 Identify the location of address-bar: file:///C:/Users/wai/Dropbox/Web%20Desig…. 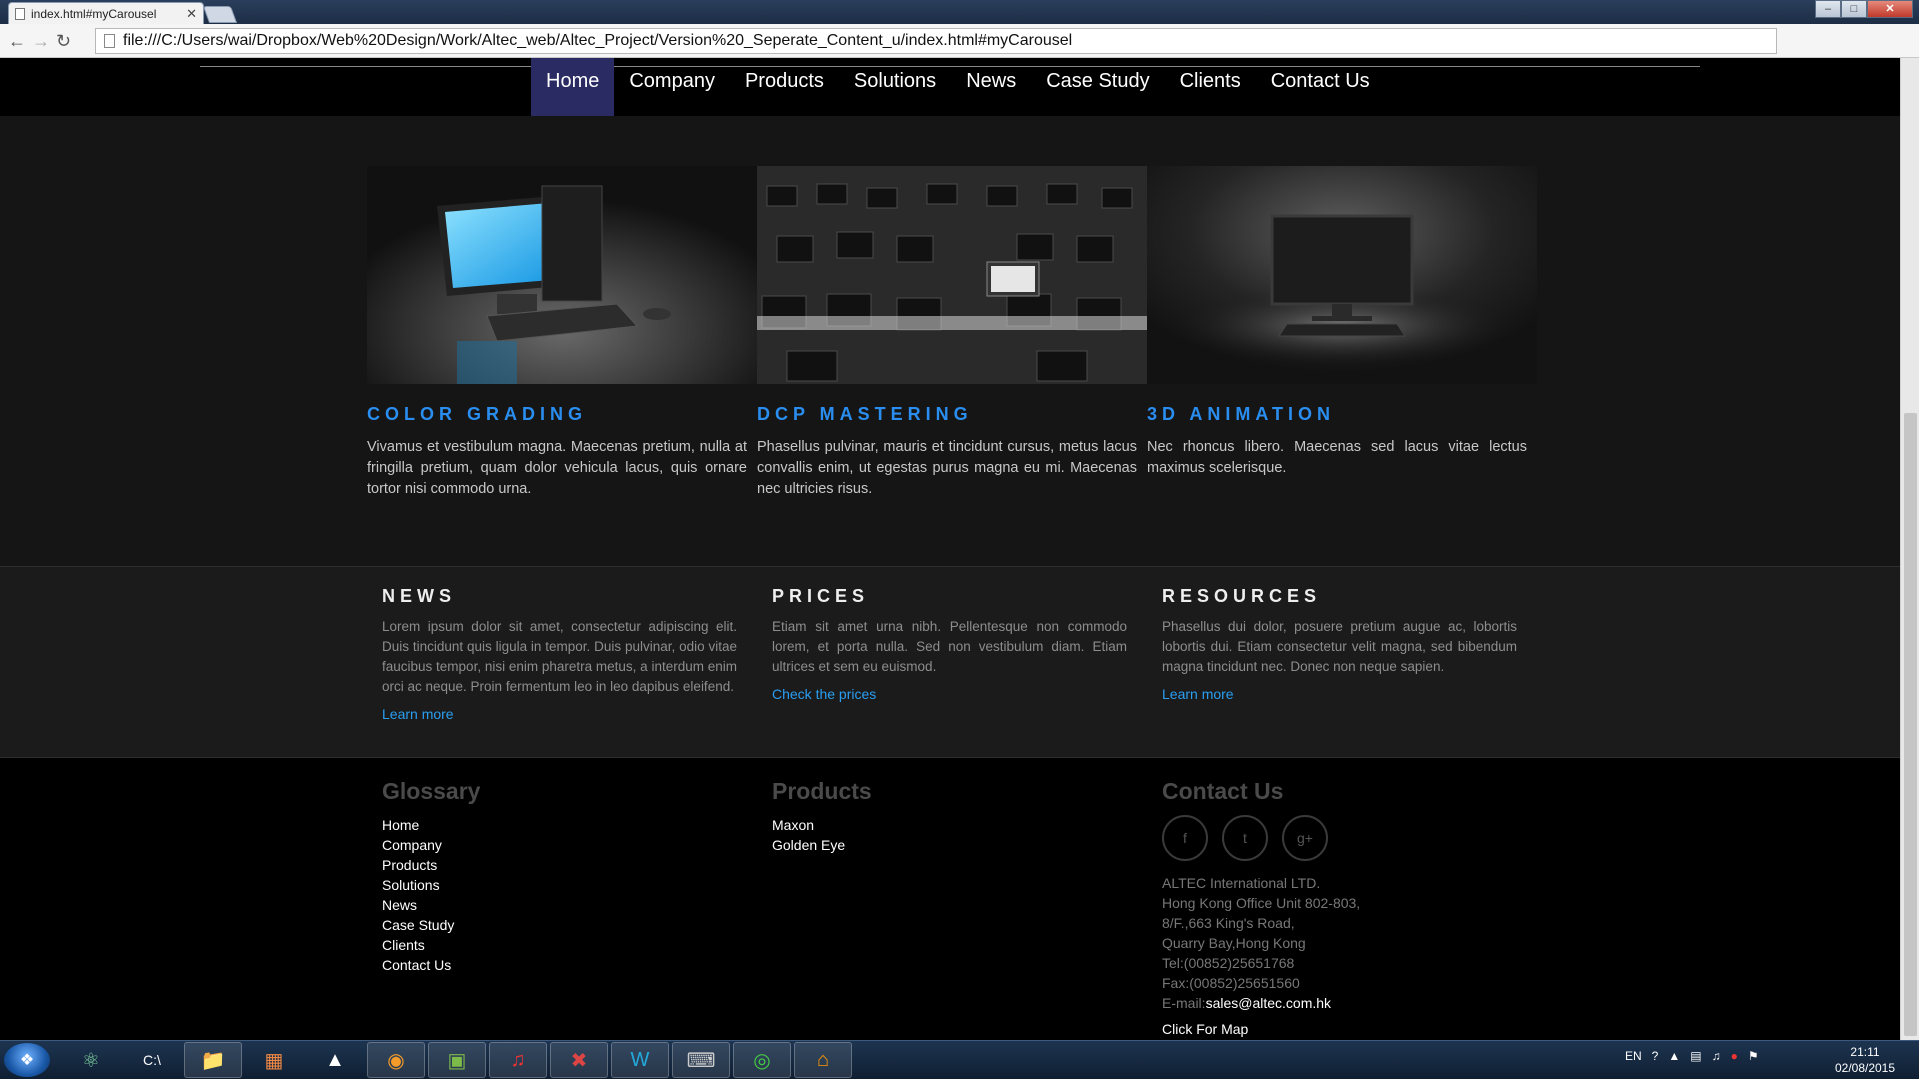
(936, 41).